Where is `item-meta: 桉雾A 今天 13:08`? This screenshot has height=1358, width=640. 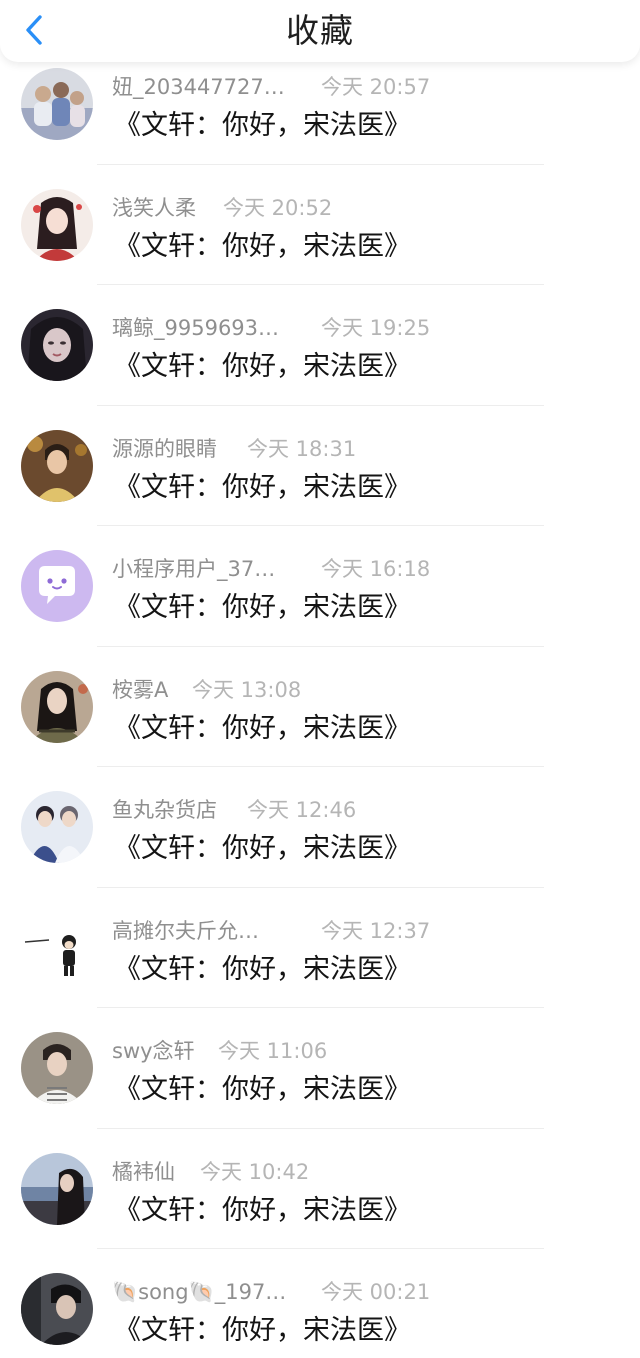
item-meta: 桉雾A 今天 13:08 is located at coordinates (277, 690).